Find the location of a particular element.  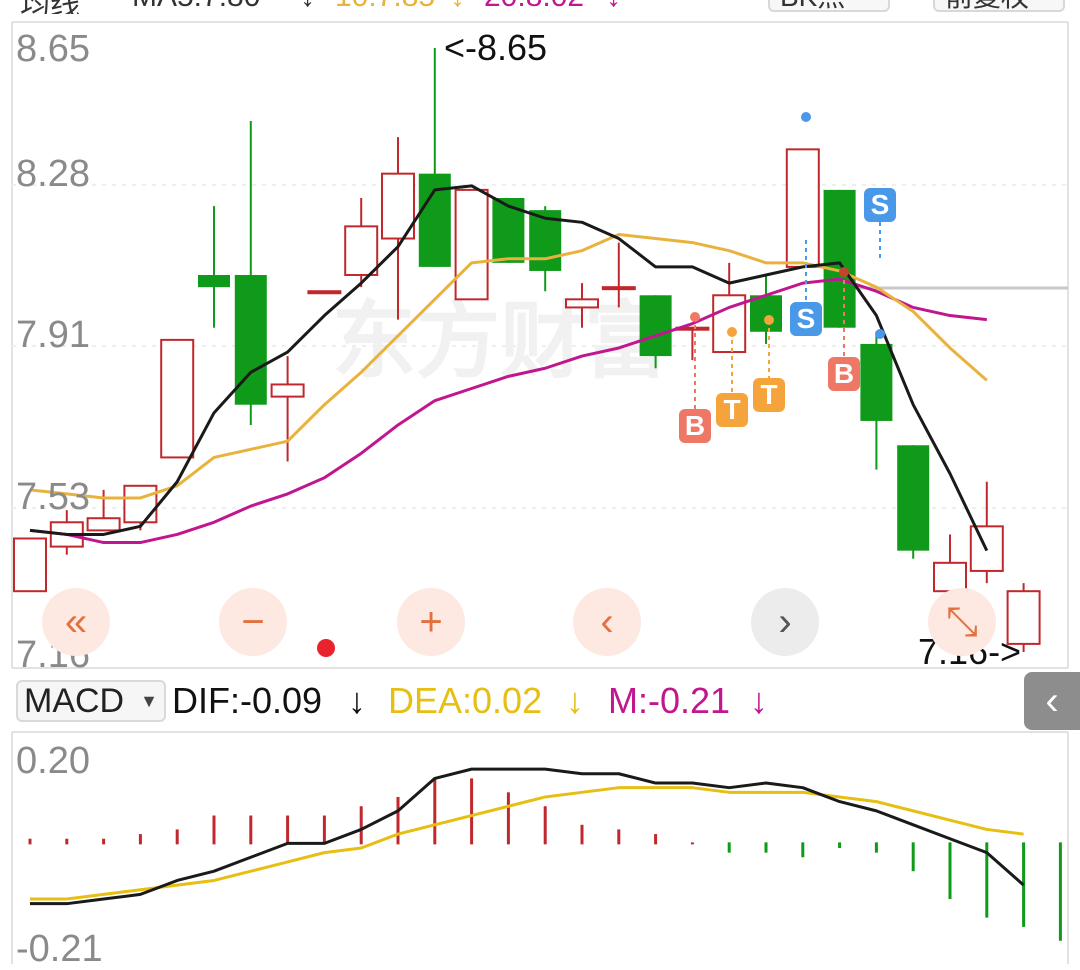

dif-arrow-icon: ↓ is located at coordinates (357, 700).